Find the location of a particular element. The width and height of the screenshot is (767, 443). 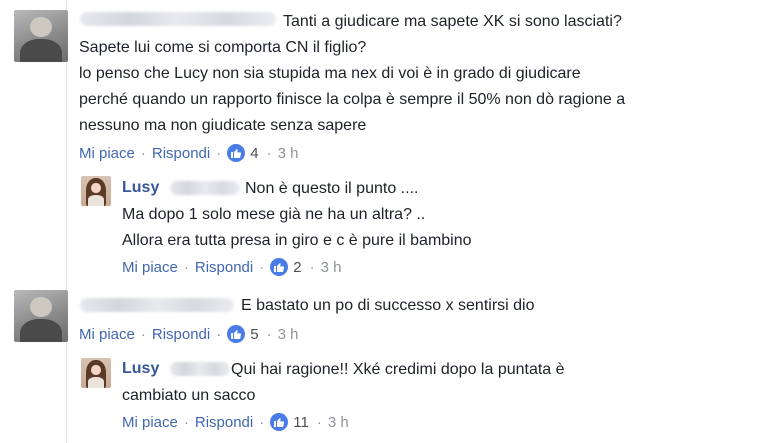

reply-actions: Mi piace · Rispondi · 2 · 3 h is located at coordinates (231, 267).